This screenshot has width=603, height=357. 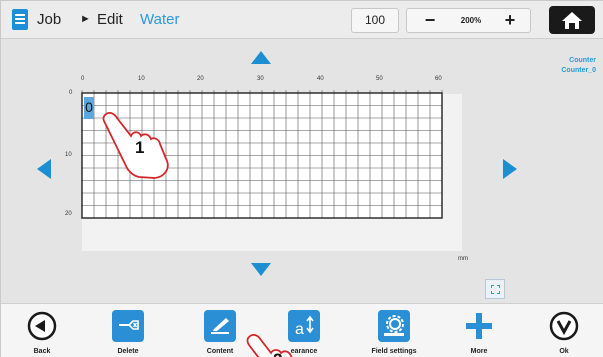 What do you see at coordinates (128, 326) in the screenshot?
I see `delete-icon` at bounding box center [128, 326].